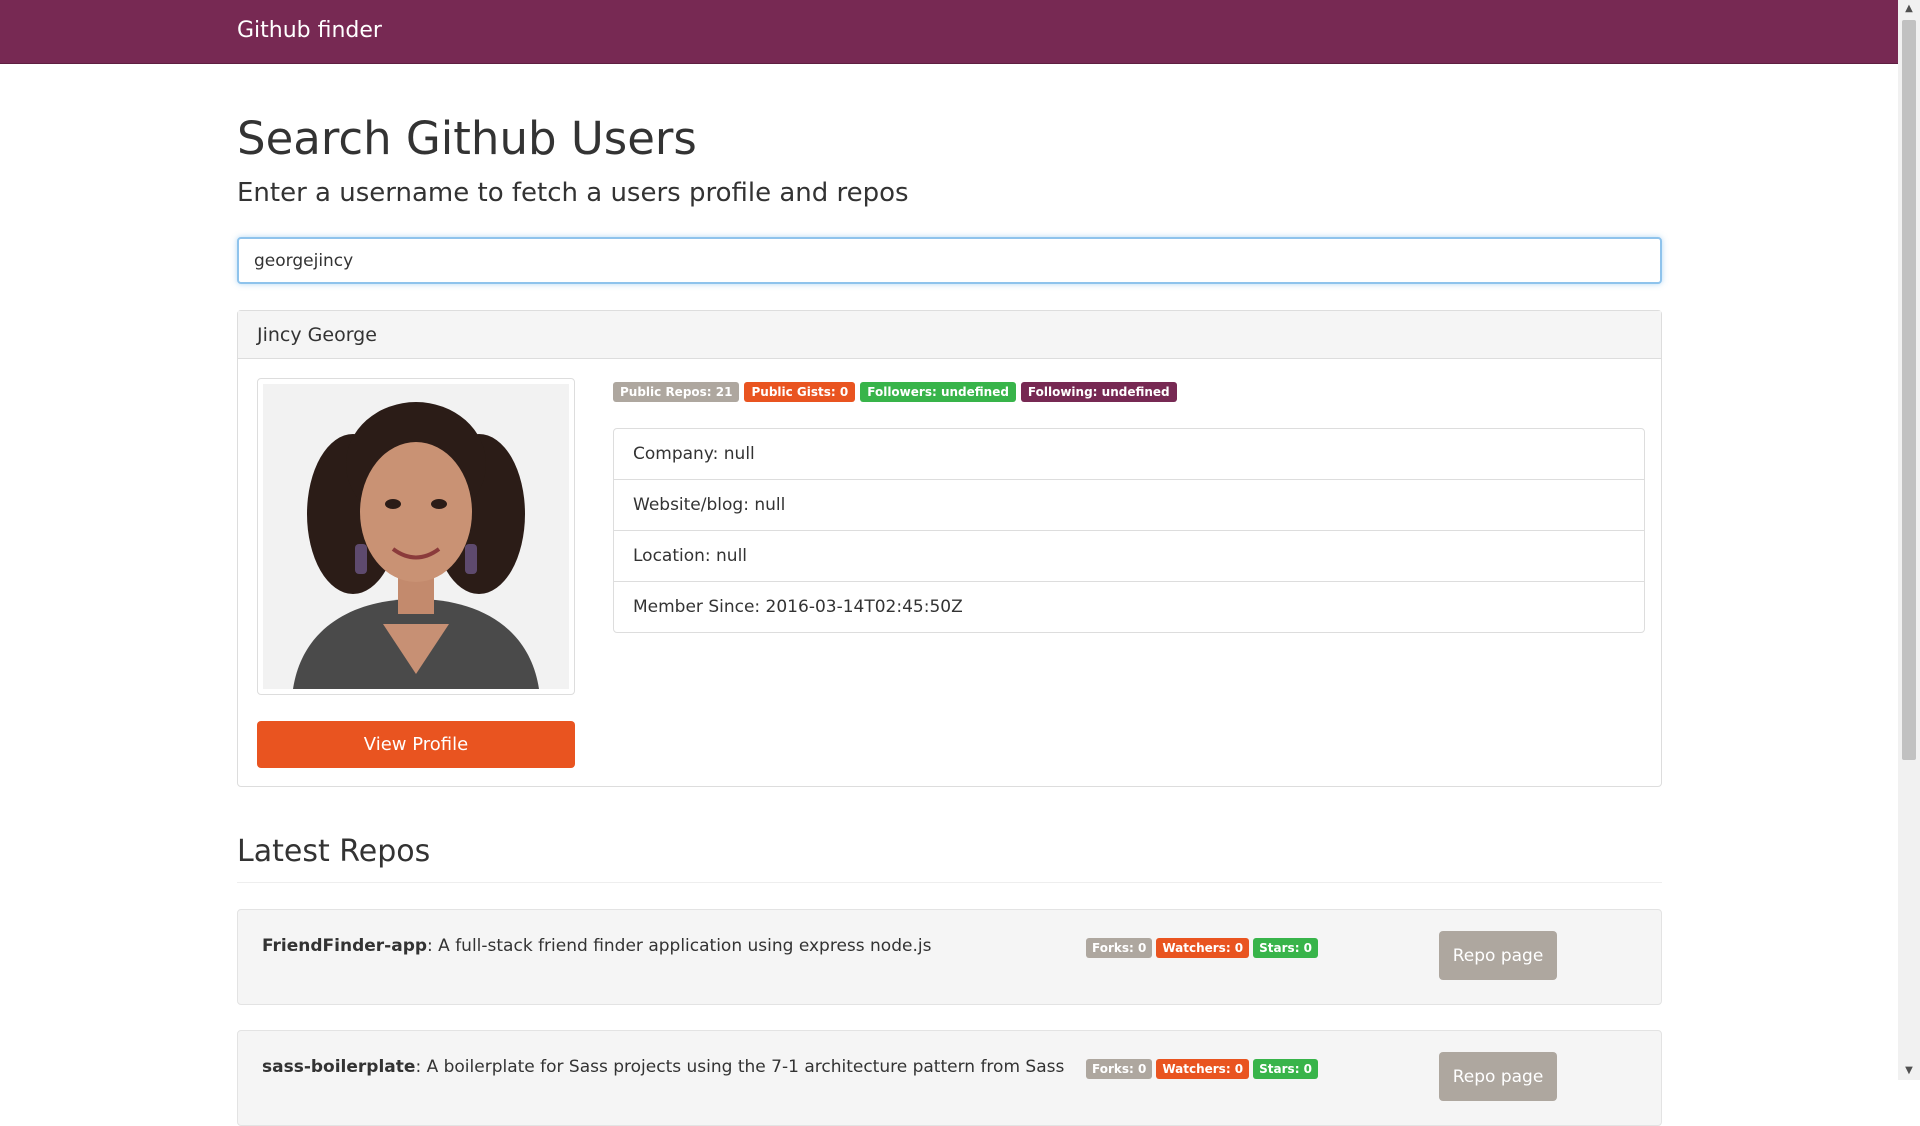  I want to click on divider, so click(949, 882).